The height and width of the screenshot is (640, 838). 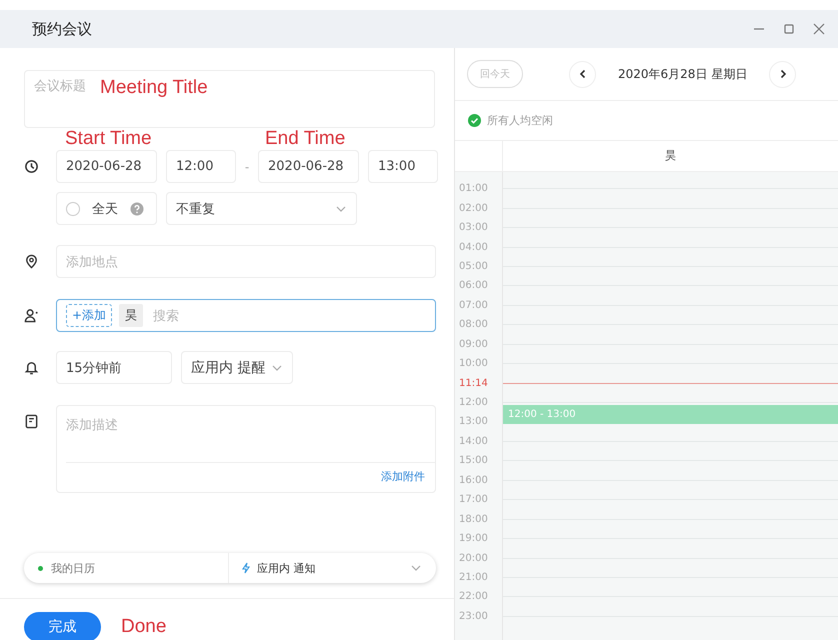 I want to click on hour-label: 20:00, so click(x=473, y=558).